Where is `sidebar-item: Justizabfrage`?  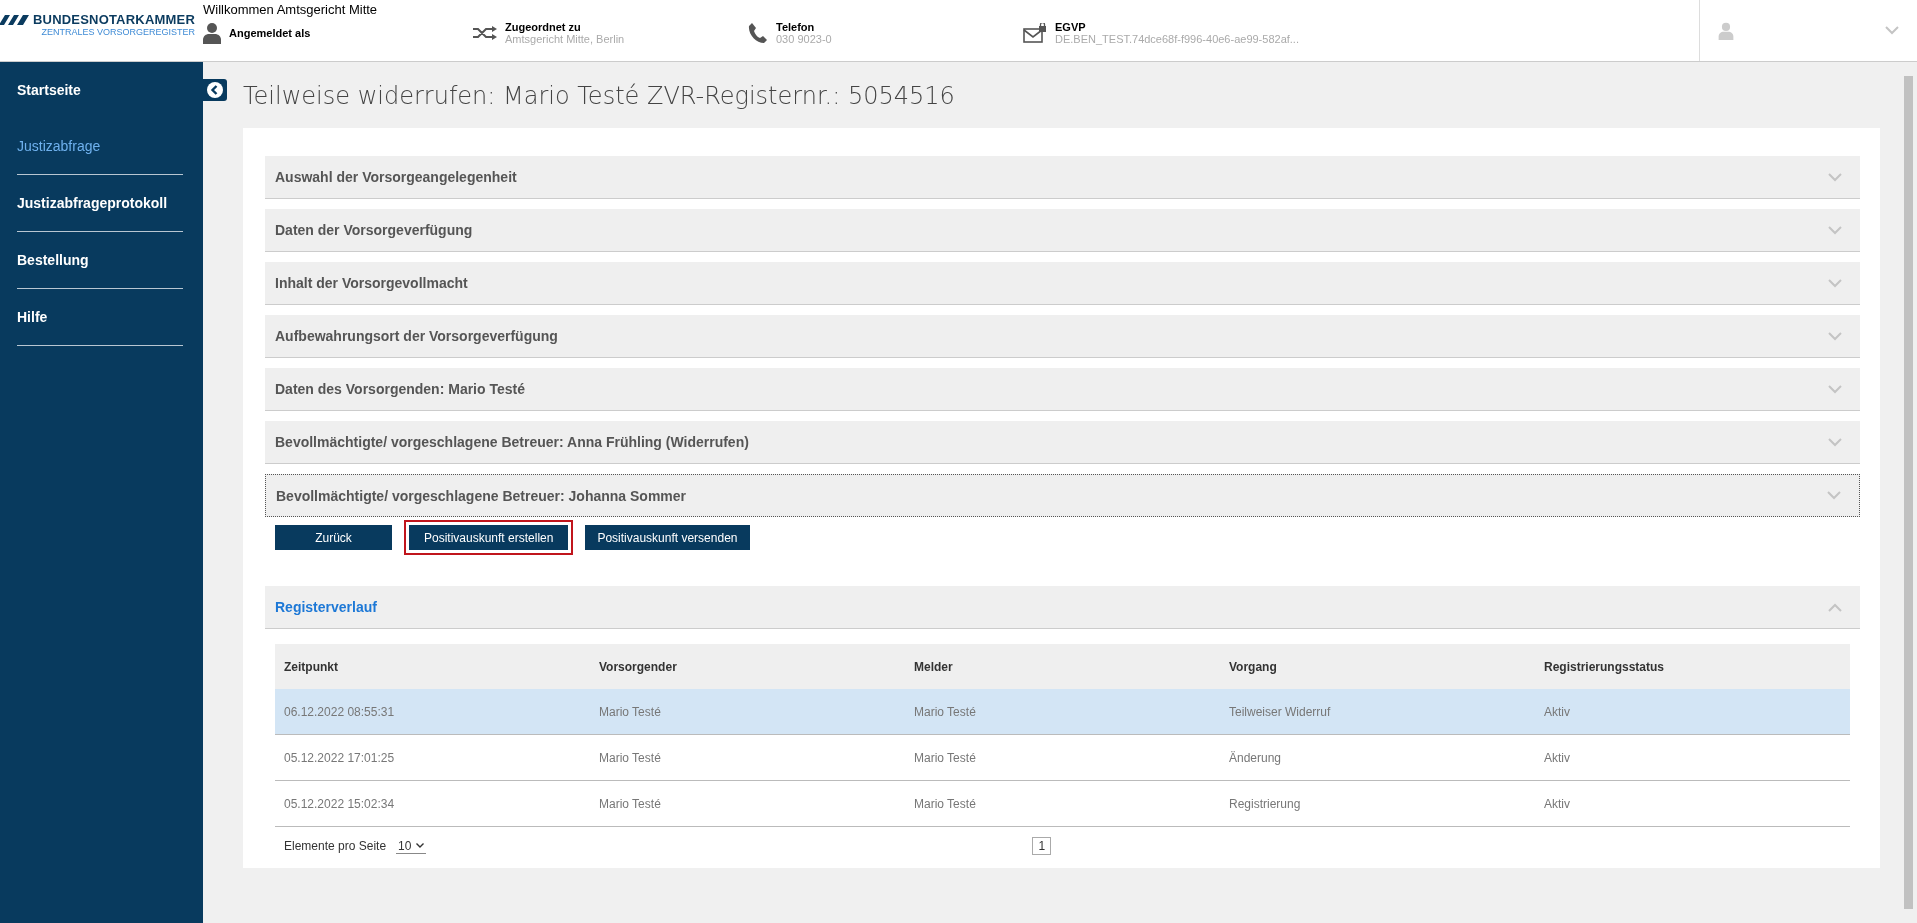 sidebar-item: Justizabfrage is located at coordinates (100, 146).